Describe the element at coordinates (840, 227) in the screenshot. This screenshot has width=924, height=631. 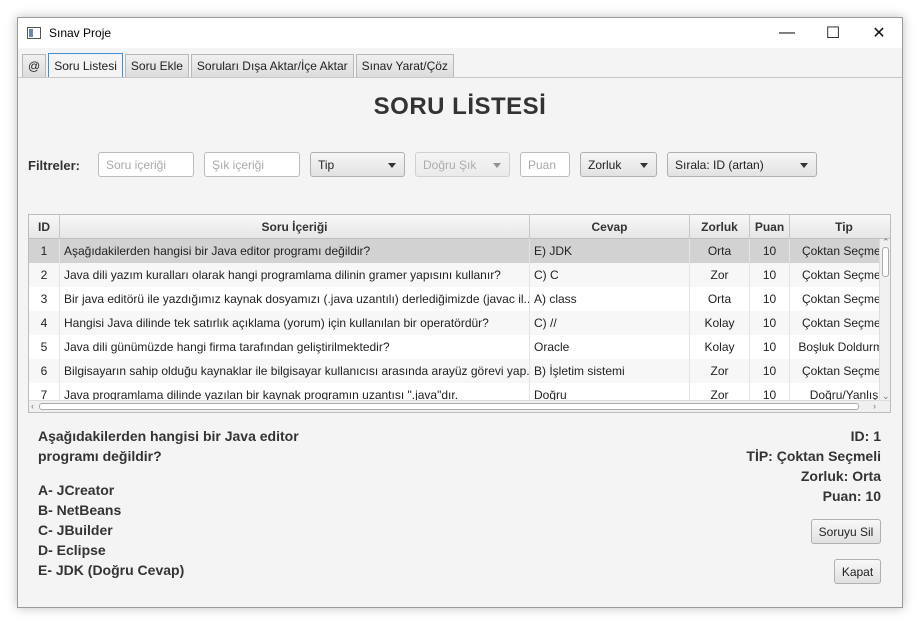
I see `header-type: Tip` at that location.